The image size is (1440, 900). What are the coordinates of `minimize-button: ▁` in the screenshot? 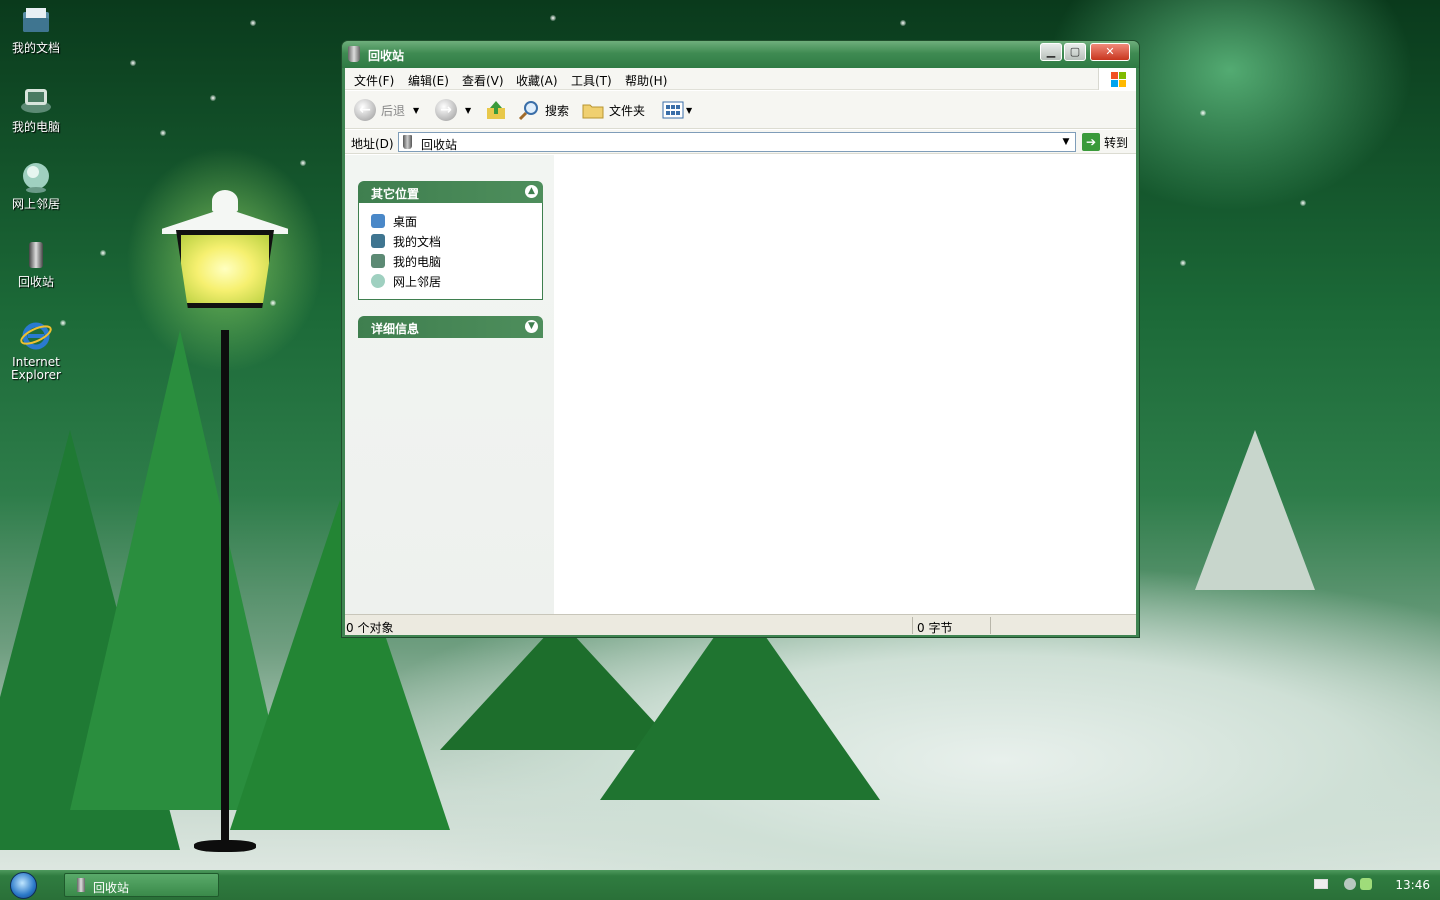 It's located at (1051, 52).